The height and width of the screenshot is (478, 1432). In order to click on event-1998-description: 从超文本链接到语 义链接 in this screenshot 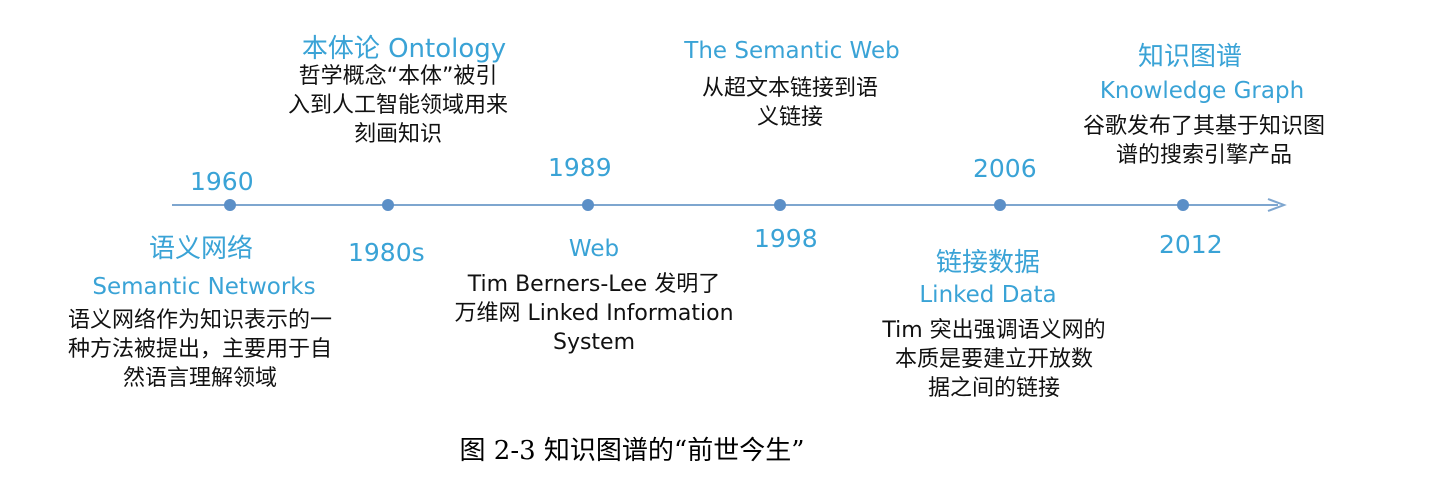, I will do `click(790, 103)`.